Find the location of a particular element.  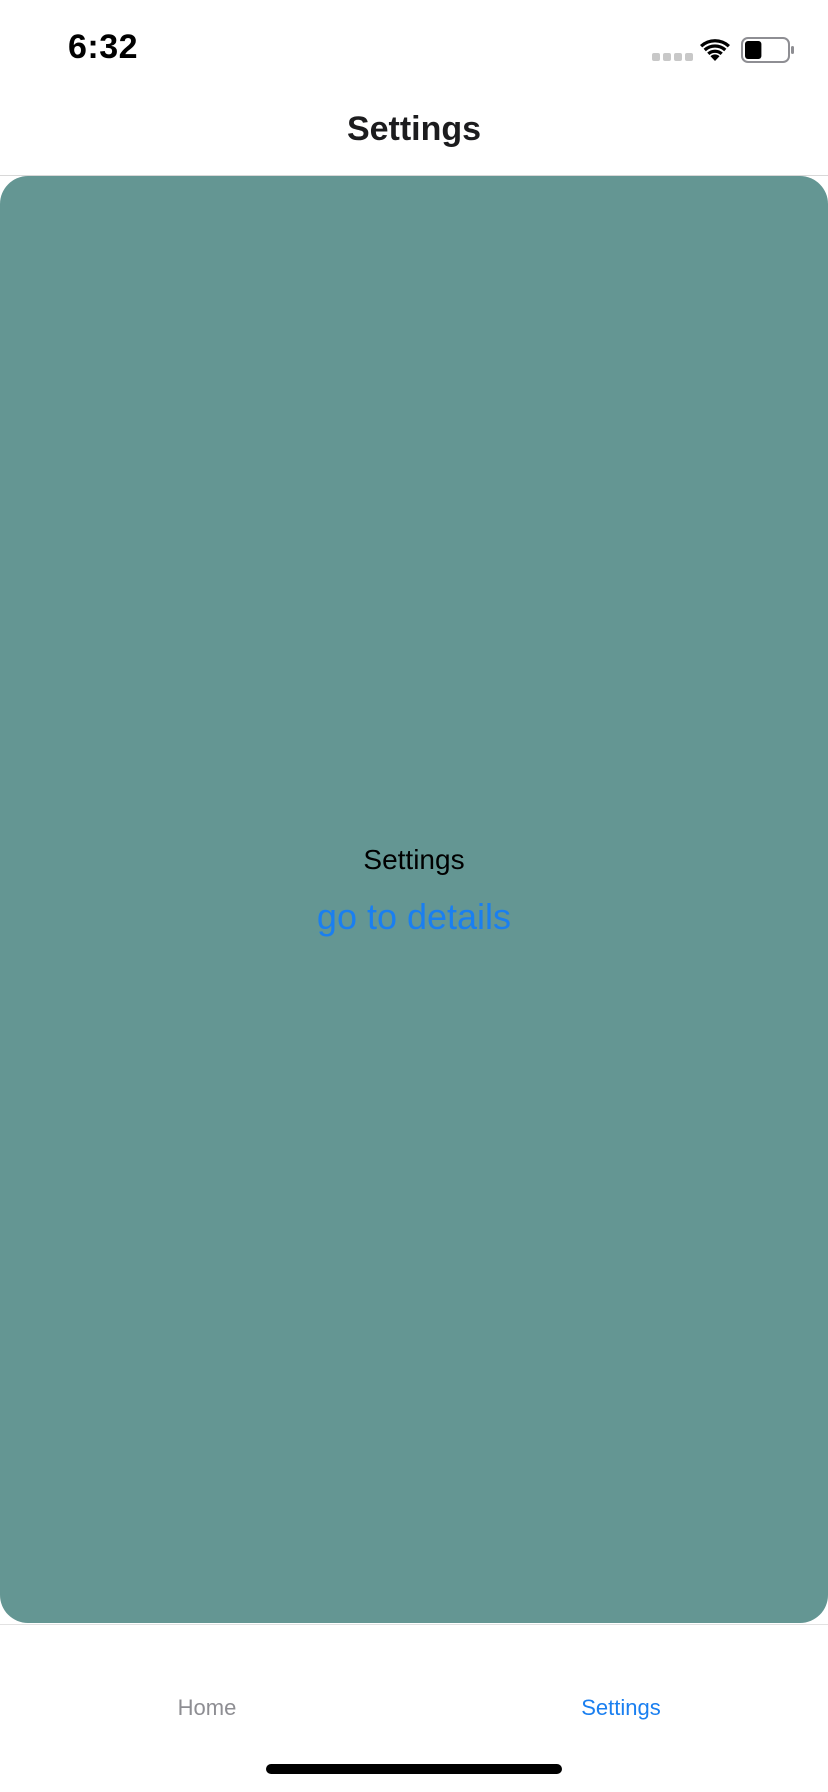

nav-header: Settings is located at coordinates (414, 132).